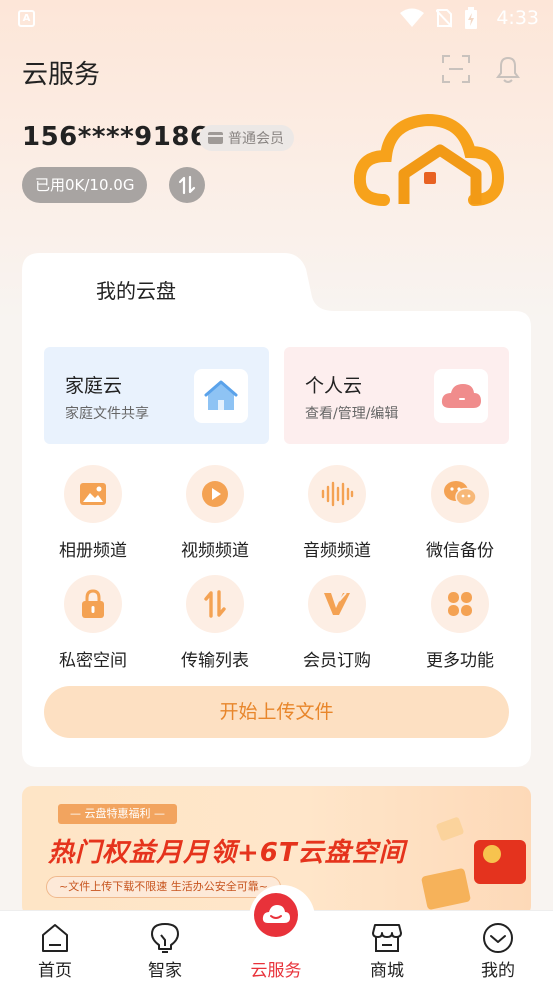 The width and height of the screenshot is (553, 983). Describe the element at coordinates (93, 494) in the screenshot. I see `photo-icon` at that location.